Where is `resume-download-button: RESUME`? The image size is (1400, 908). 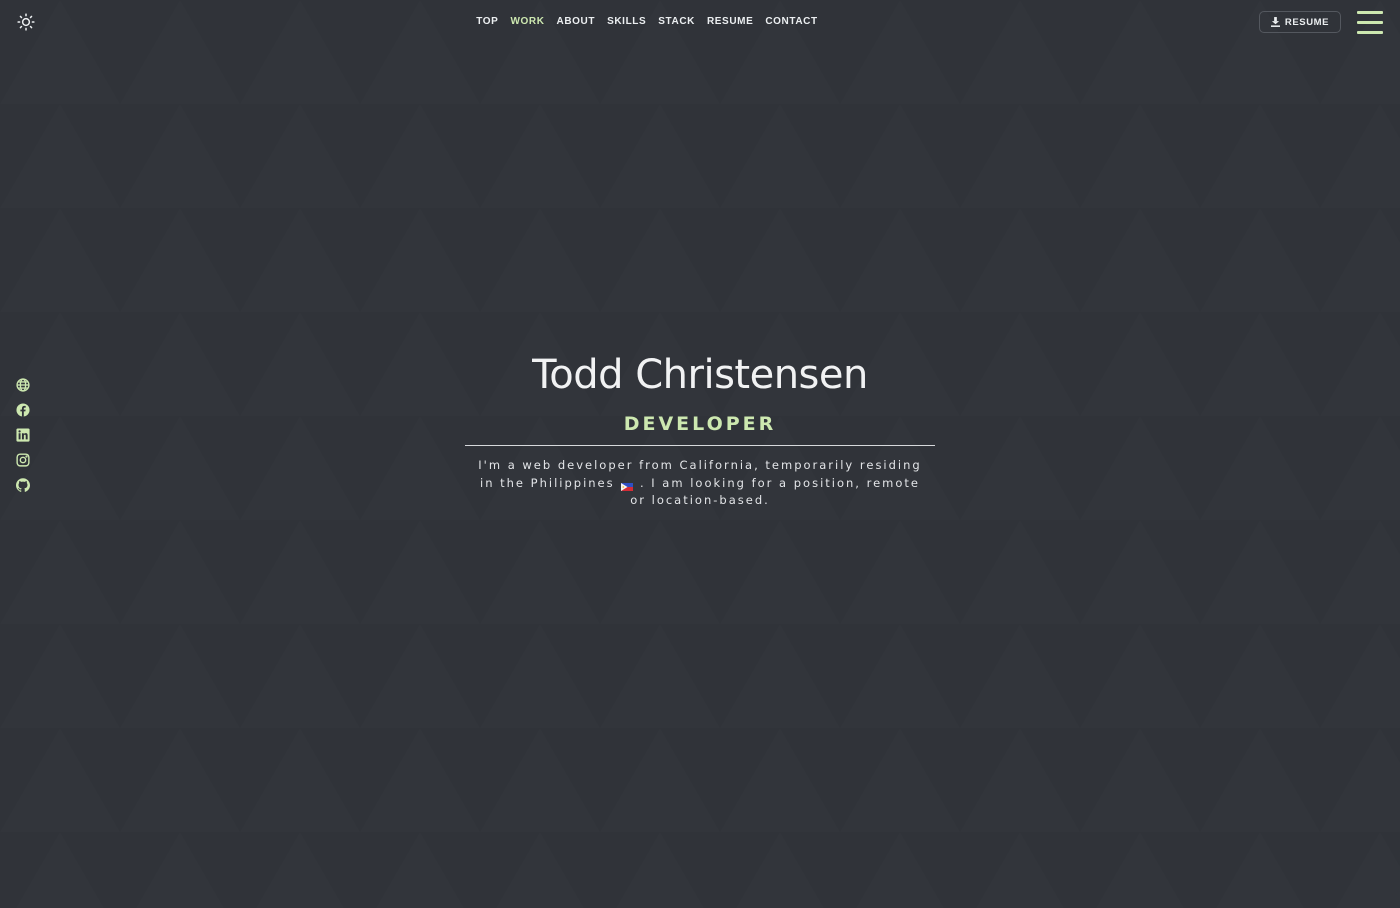 resume-download-button: RESUME is located at coordinates (1300, 22).